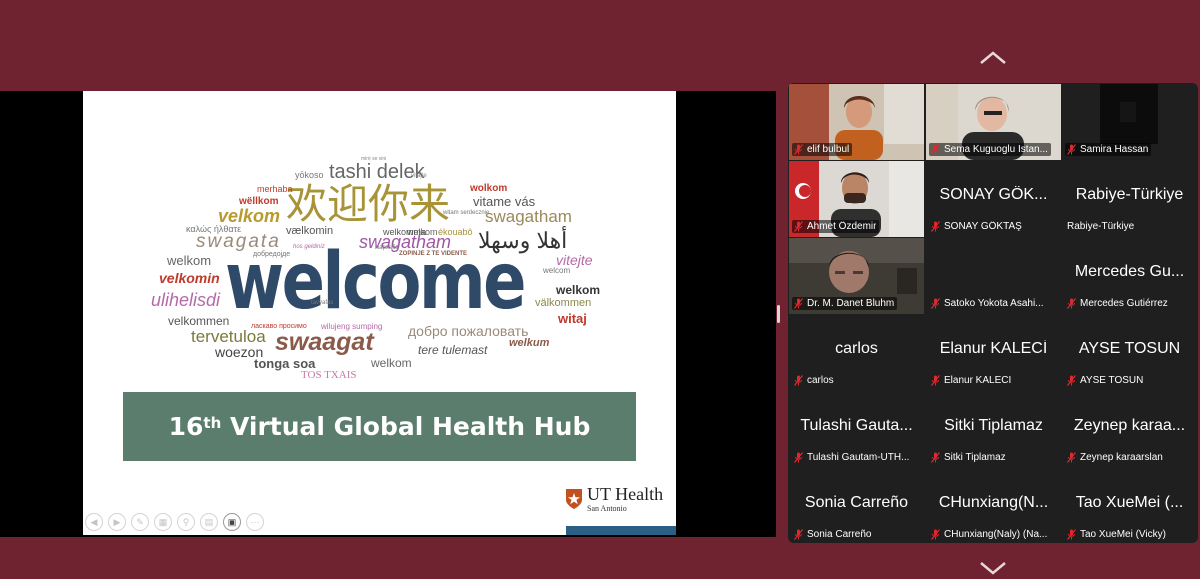 The image size is (1200, 579). Describe the element at coordinates (1129, 430) in the screenshot. I see `participant-tile: Zeynep karaa... Zeynep karaarslan` at that location.